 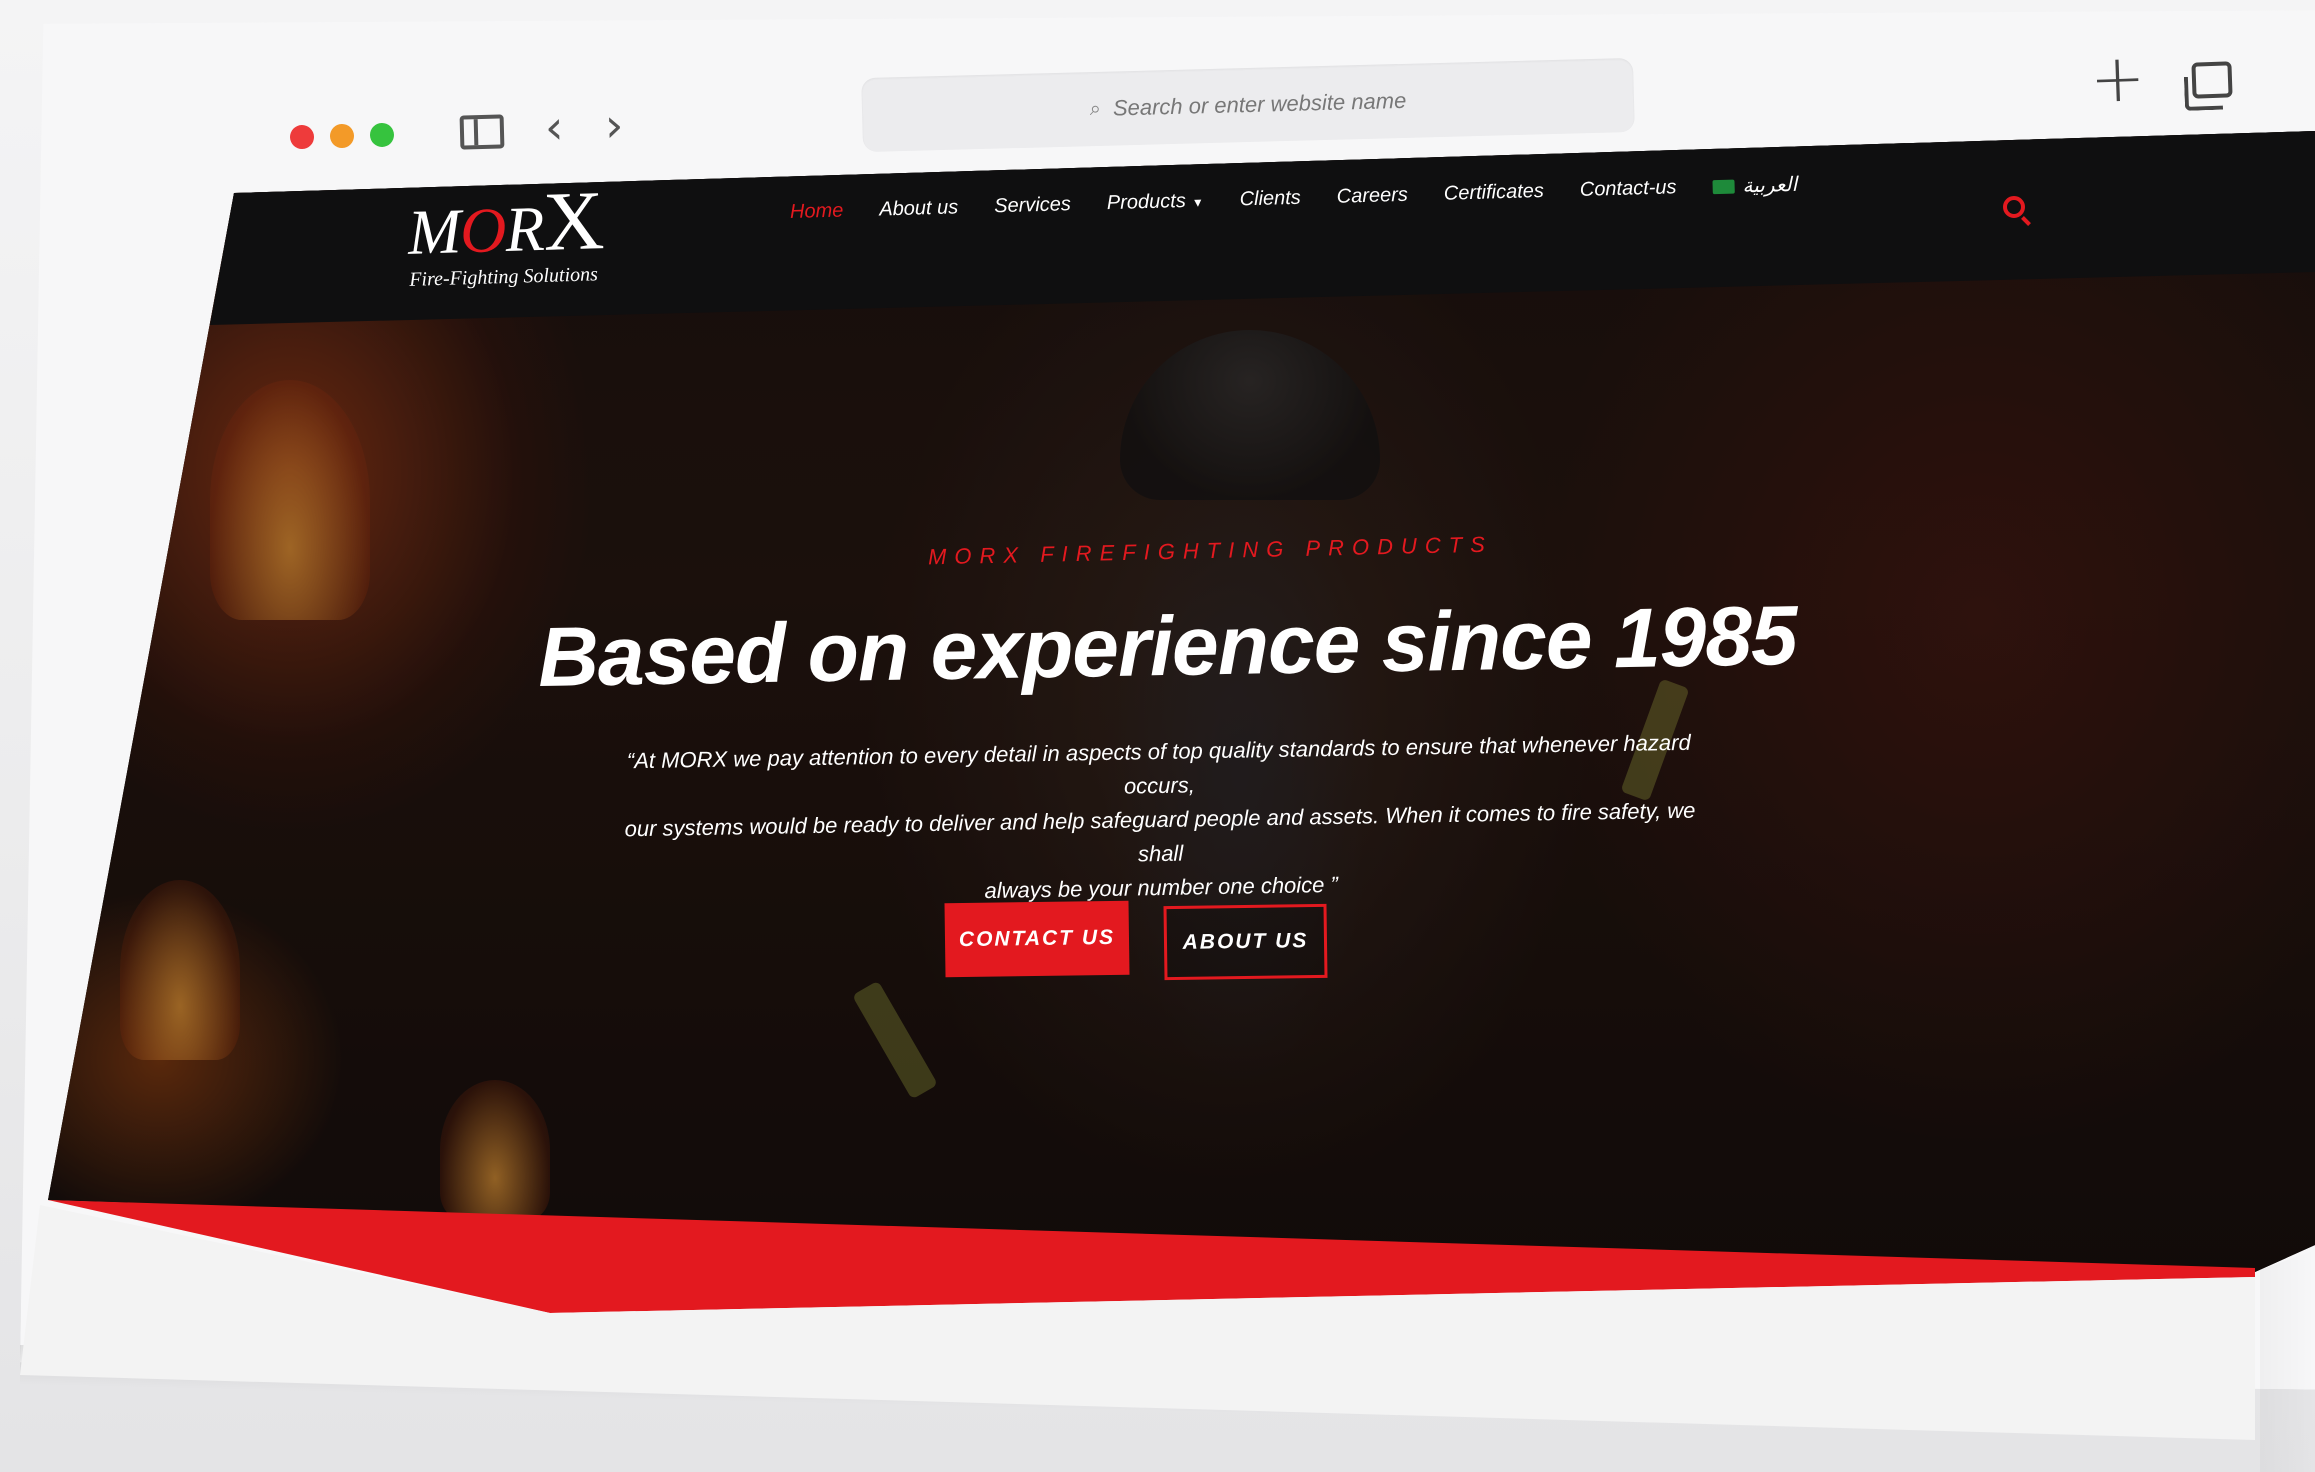 What do you see at coordinates (1270, 199) in the screenshot?
I see `nav-clients: Clients` at bounding box center [1270, 199].